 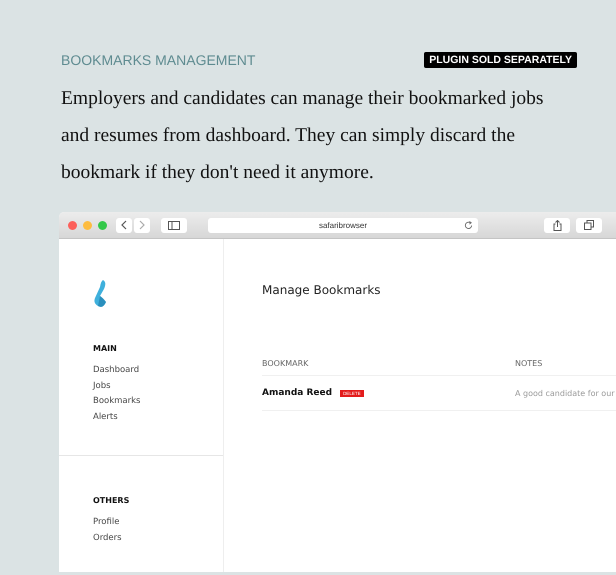 I want to click on column-header: BOOKMARK, so click(x=286, y=363).